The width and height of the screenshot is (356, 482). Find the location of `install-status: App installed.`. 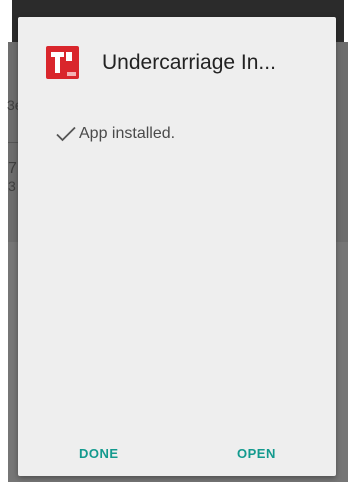

install-status: App installed. is located at coordinates (115, 134).